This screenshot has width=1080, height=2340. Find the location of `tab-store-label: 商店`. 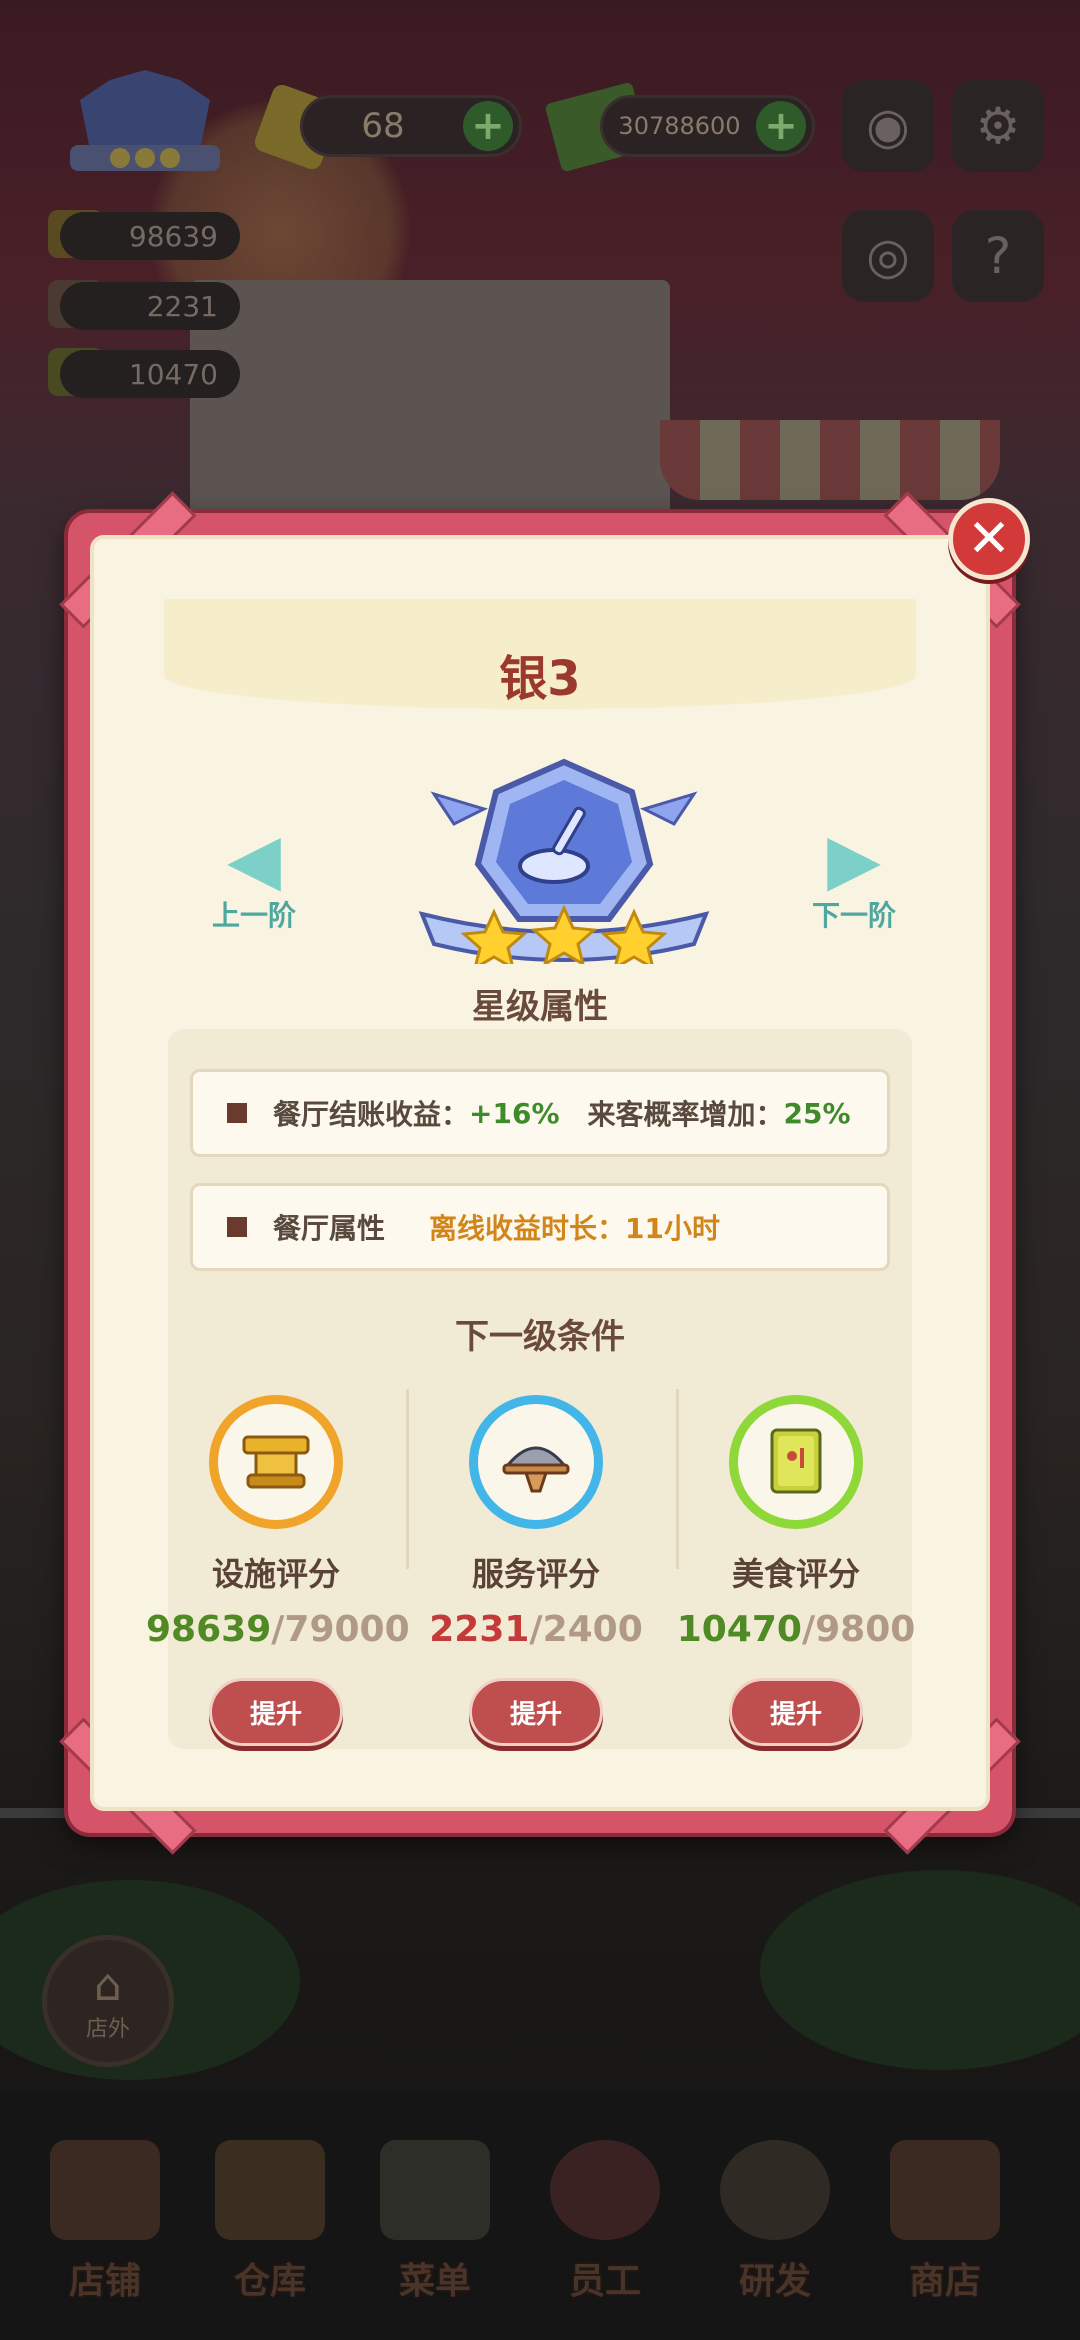

tab-store-label: 商店 is located at coordinates (944, 2281).